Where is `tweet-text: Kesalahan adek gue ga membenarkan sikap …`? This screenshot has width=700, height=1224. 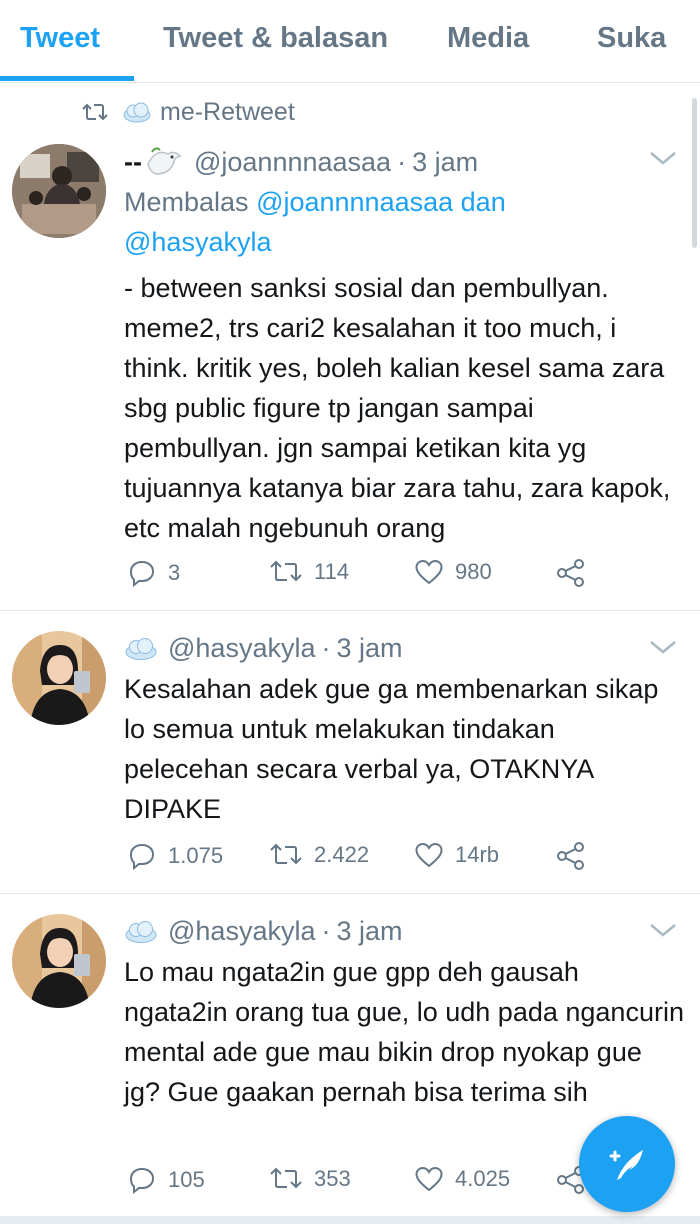 tweet-text: Kesalahan adek gue ga membenarkan sikap … is located at coordinates (391, 749).